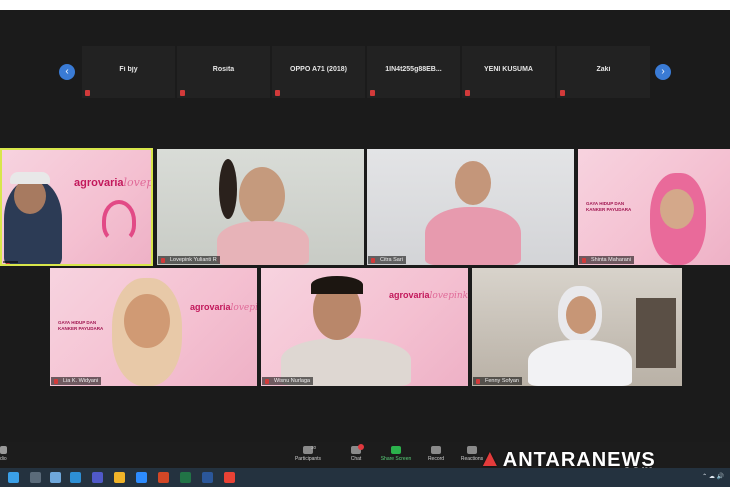  I want to click on record-icon, so click(436, 450).